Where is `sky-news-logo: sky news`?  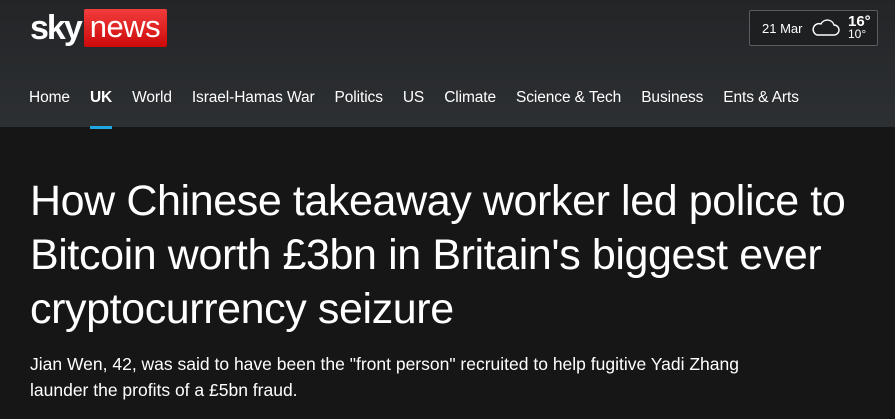 sky-news-logo: sky news is located at coordinates (99, 28).